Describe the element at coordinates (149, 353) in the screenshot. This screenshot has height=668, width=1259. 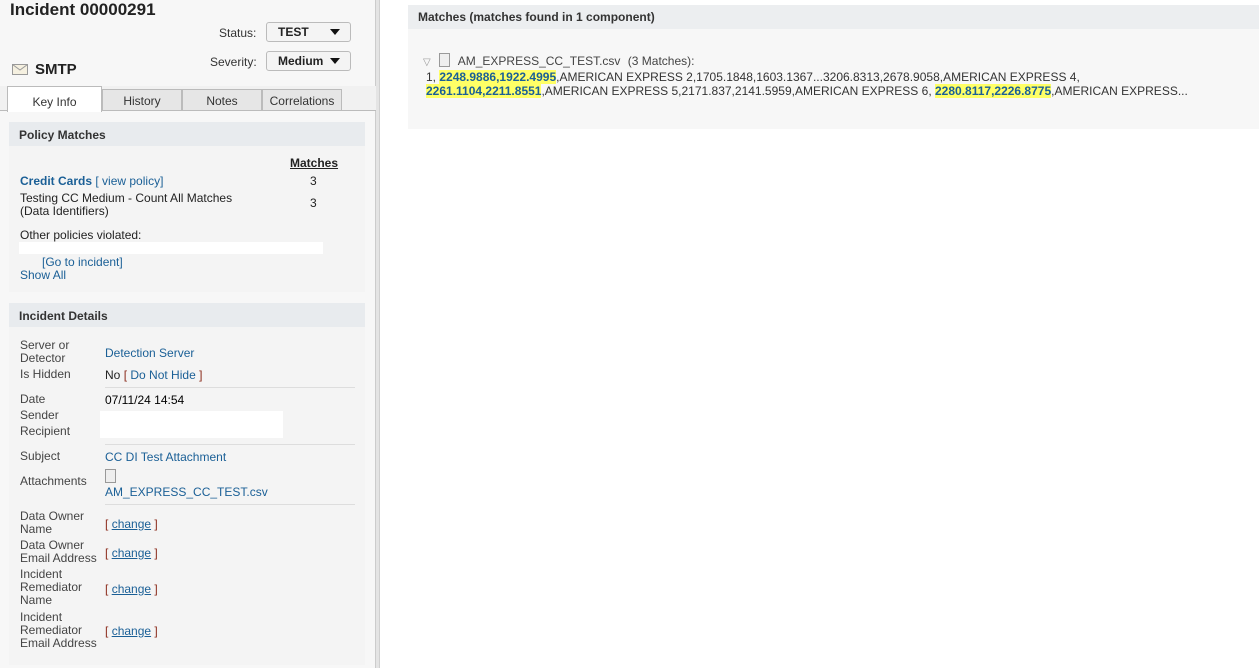
I see `detection-server-link: Detection Server` at that location.